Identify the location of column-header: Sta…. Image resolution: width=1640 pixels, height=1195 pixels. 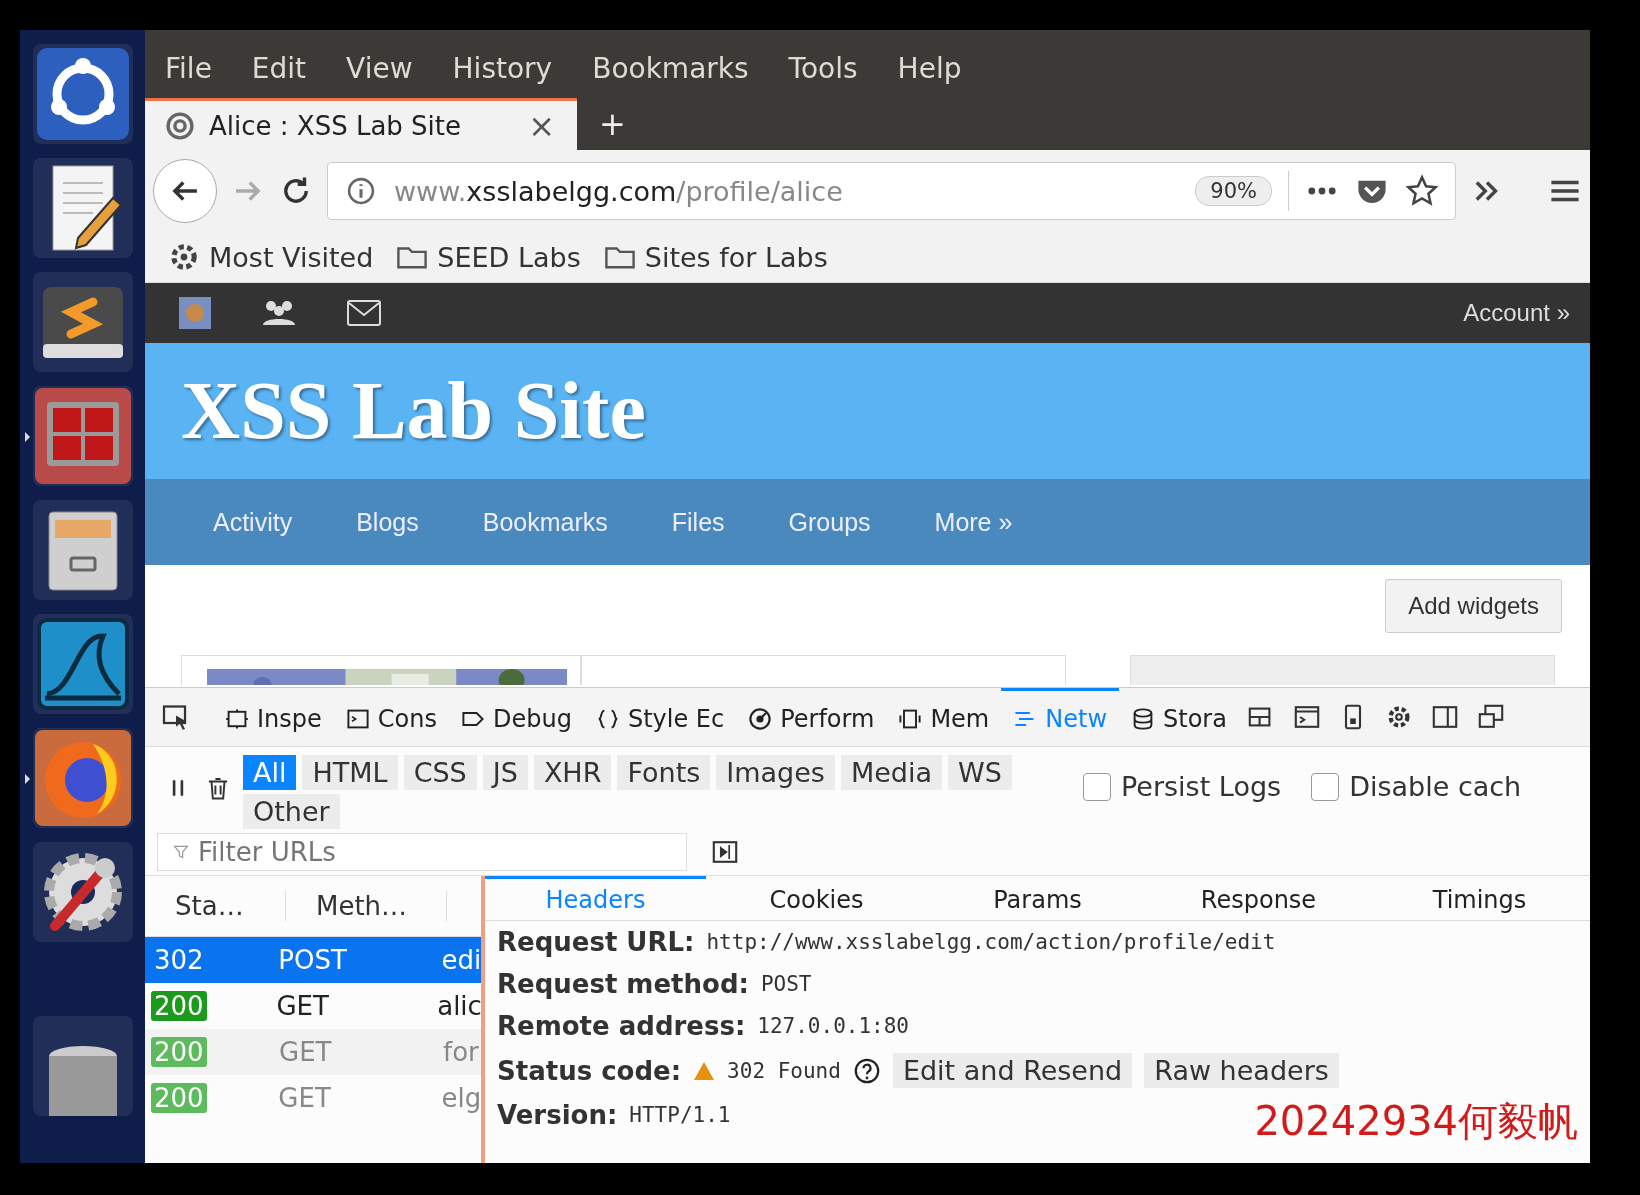
(215, 906).